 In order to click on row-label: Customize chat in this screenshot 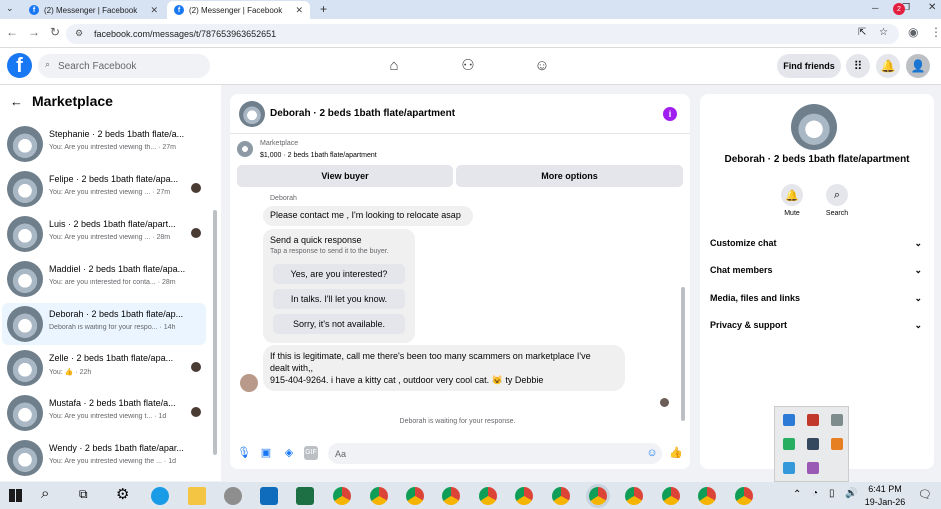, I will do `click(743, 243)`.